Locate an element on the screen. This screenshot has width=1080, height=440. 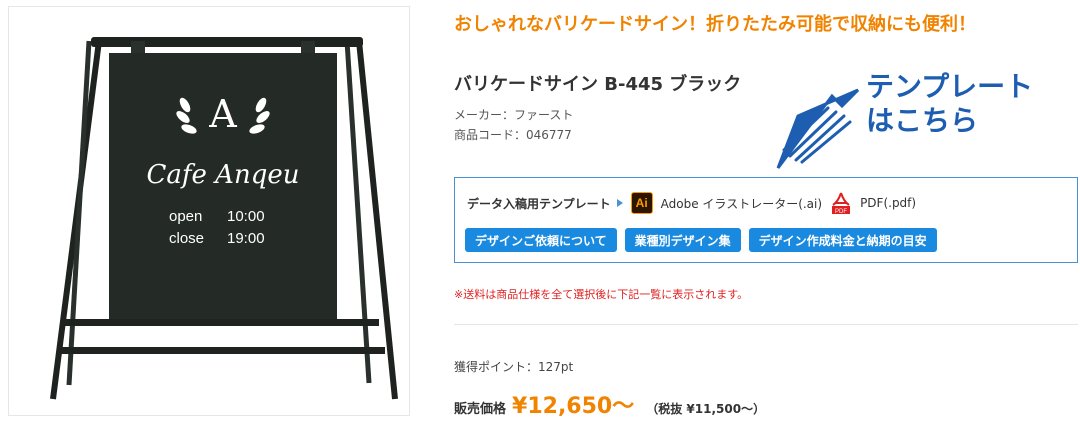
price-row: 販売価格 ¥12,650〜 （税抜 ¥11,500〜） is located at coordinates (609, 404).